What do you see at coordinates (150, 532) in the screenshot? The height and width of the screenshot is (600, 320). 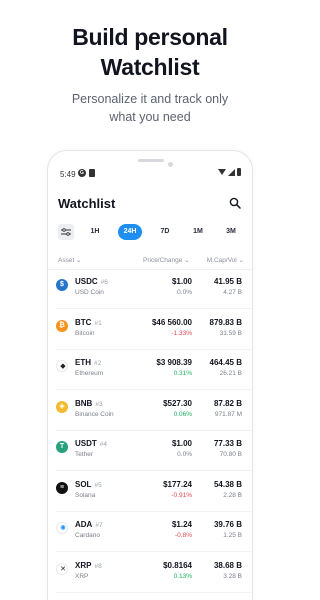 I see `coin-row: ✺ ADA #7 Cardano $1.24 -0.8% 39.76 B 1.25 B` at bounding box center [150, 532].